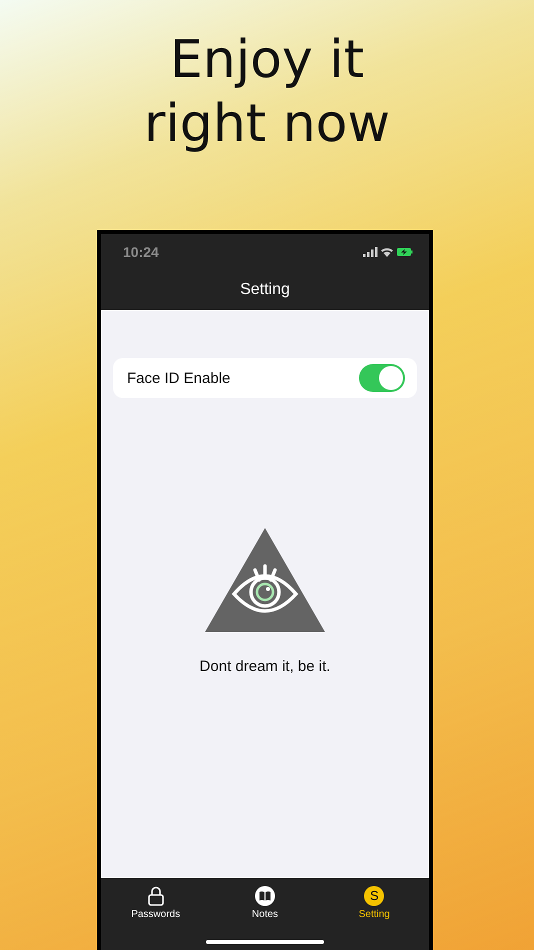  What do you see at coordinates (388, 252) in the screenshot?
I see `status-icons` at bounding box center [388, 252].